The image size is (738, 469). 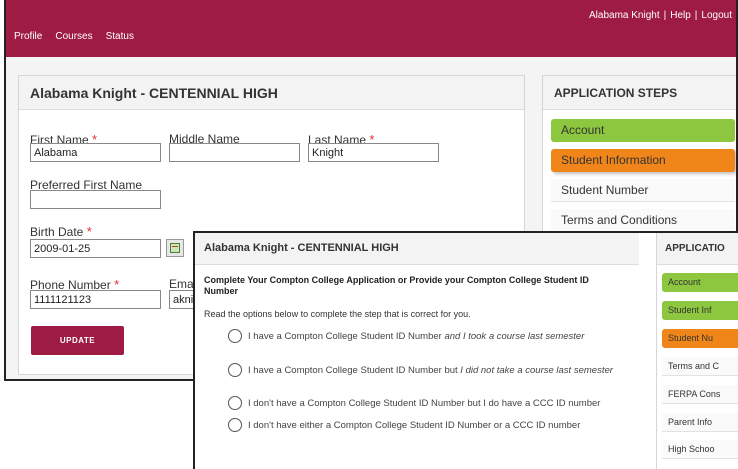 I want to click on step-ferpa-consent: FERPA Cons, so click(x=700, y=394).